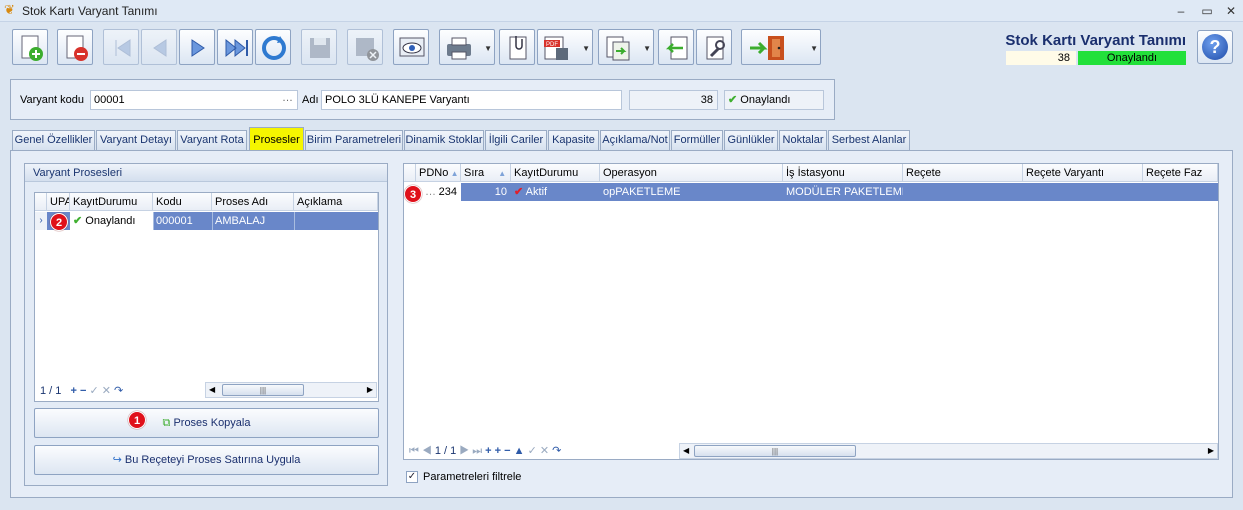 This screenshot has height=510, width=1243. Describe the element at coordinates (182, 202) in the screenshot. I see `column-header-kodu: Kodu` at that location.